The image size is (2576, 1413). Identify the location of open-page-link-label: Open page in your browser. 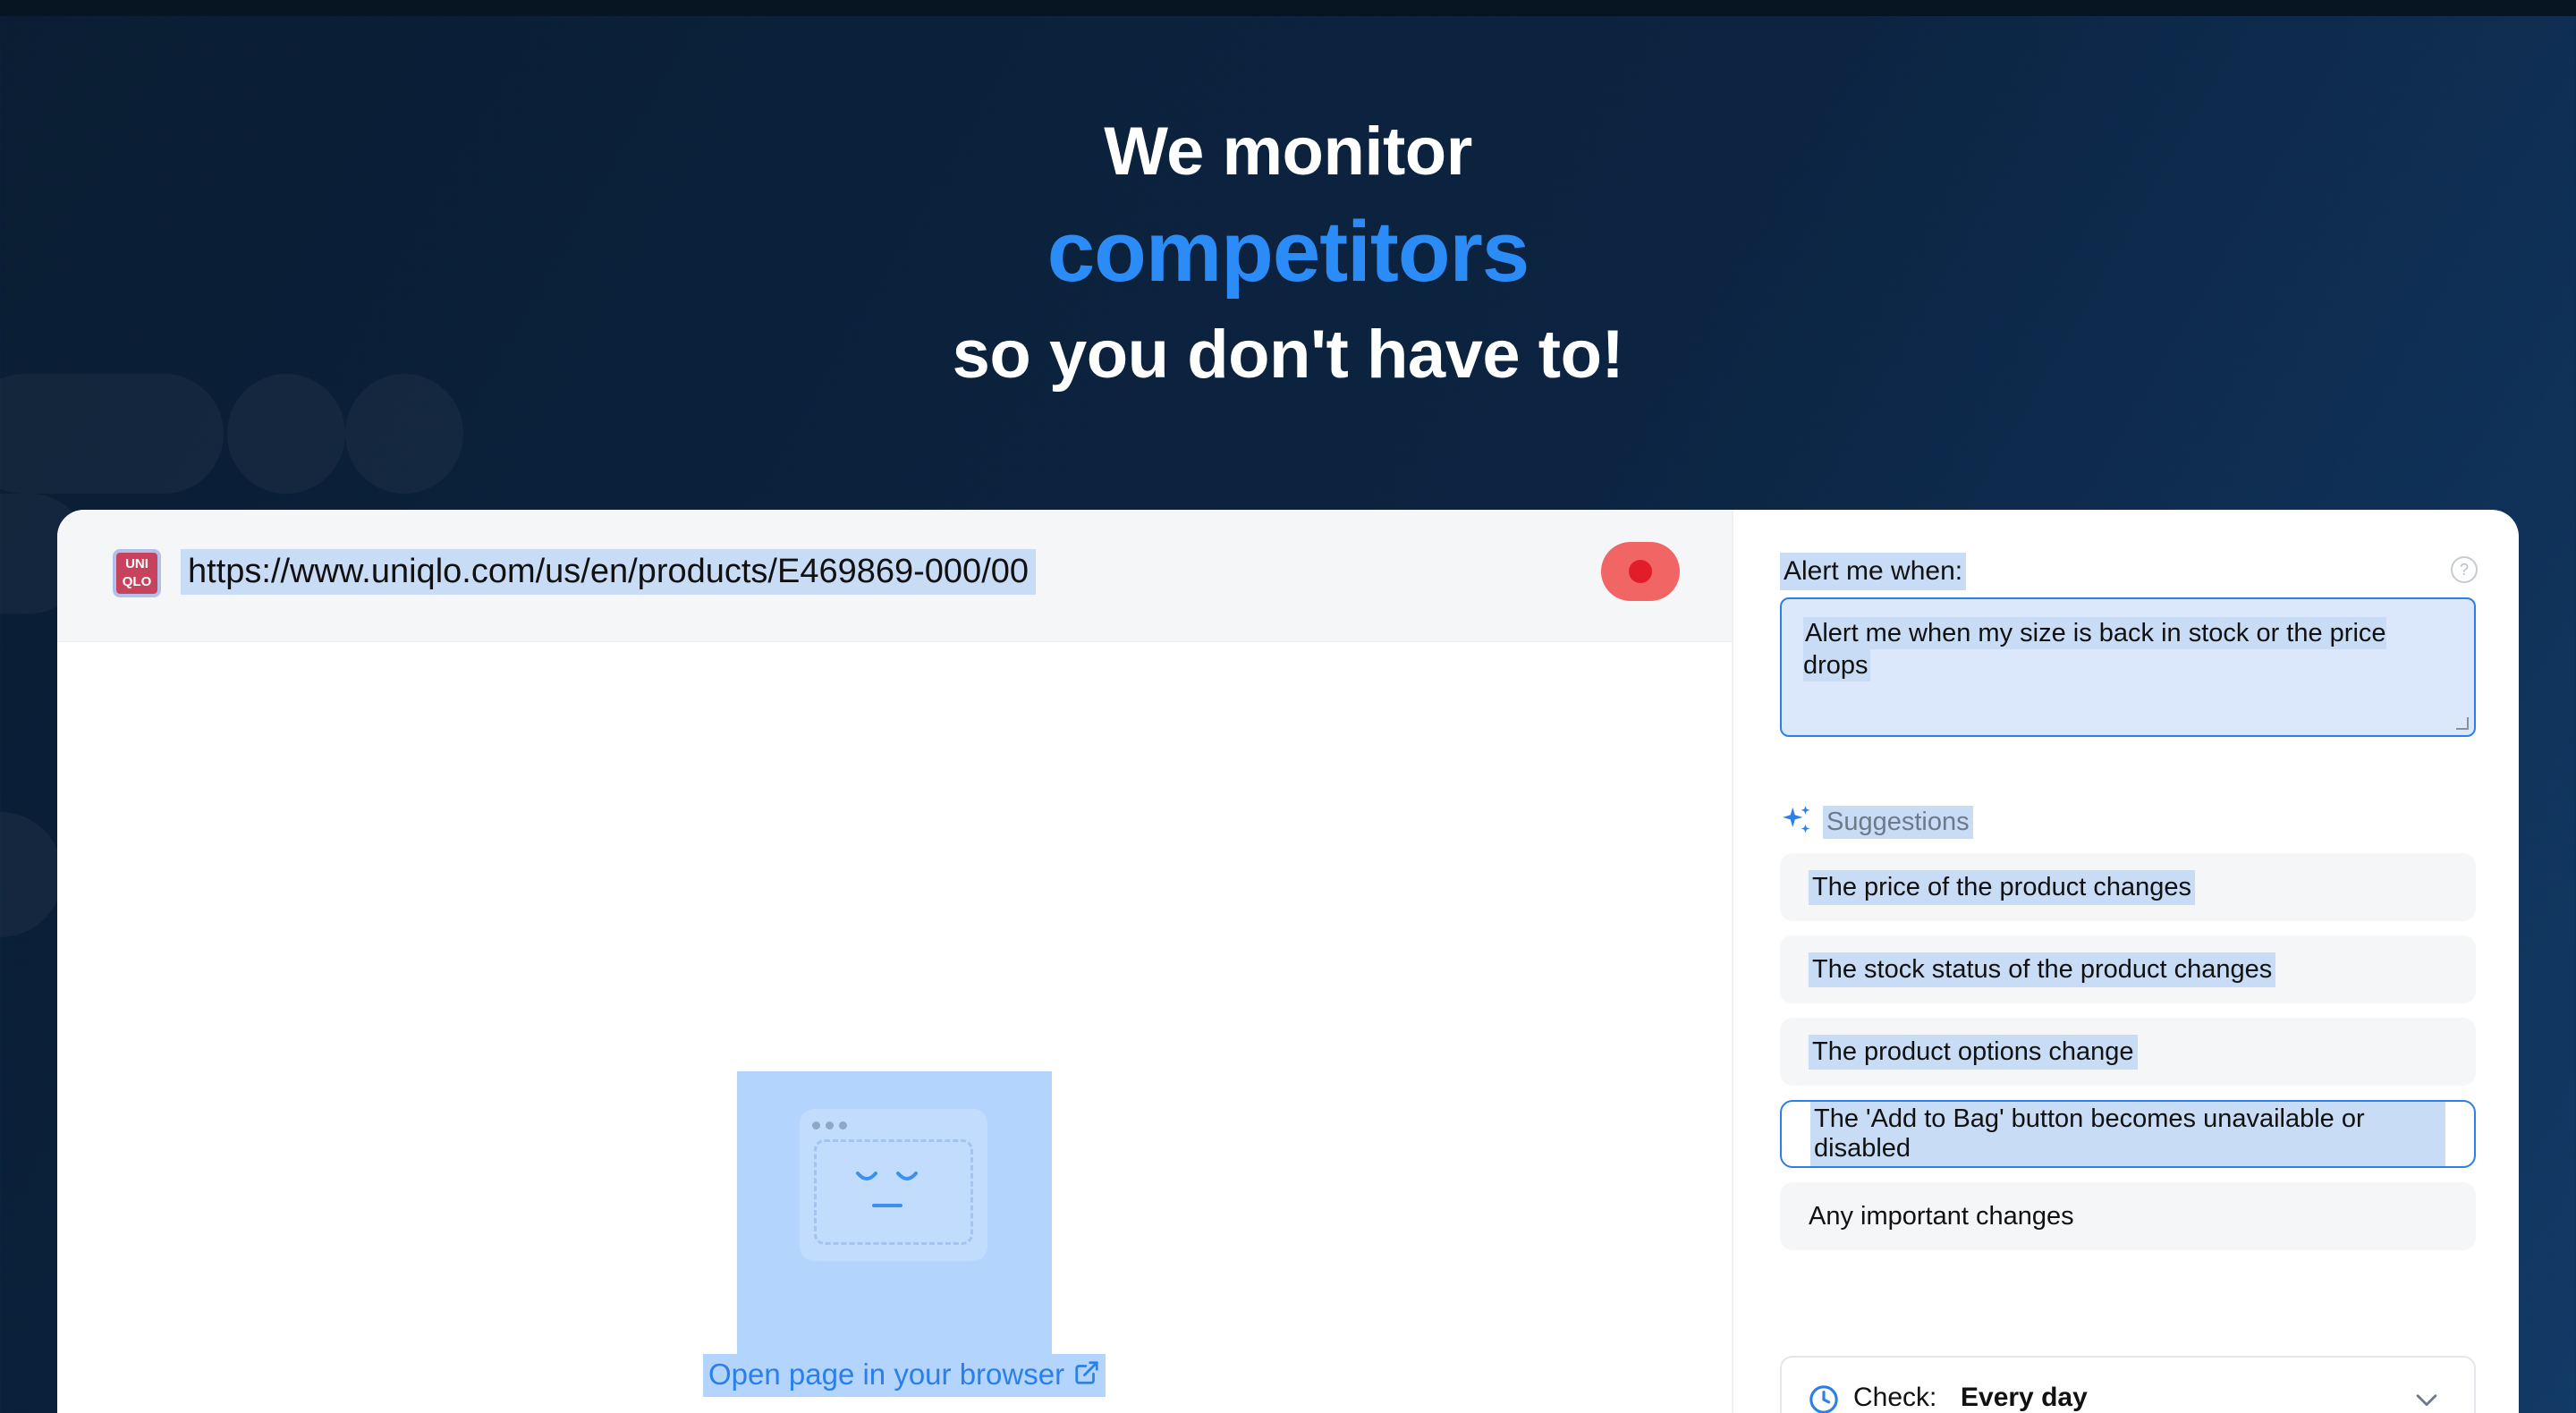
(886, 1374).